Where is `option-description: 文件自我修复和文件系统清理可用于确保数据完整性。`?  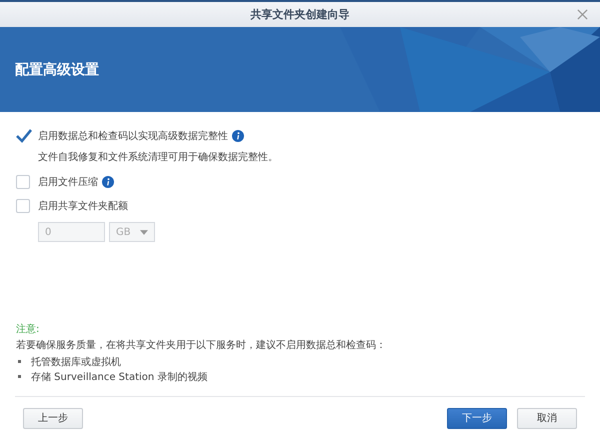
option-description: 文件自我修复和文件系统清理可用于确保数据完整性。 is located at coordinates (158, 157).